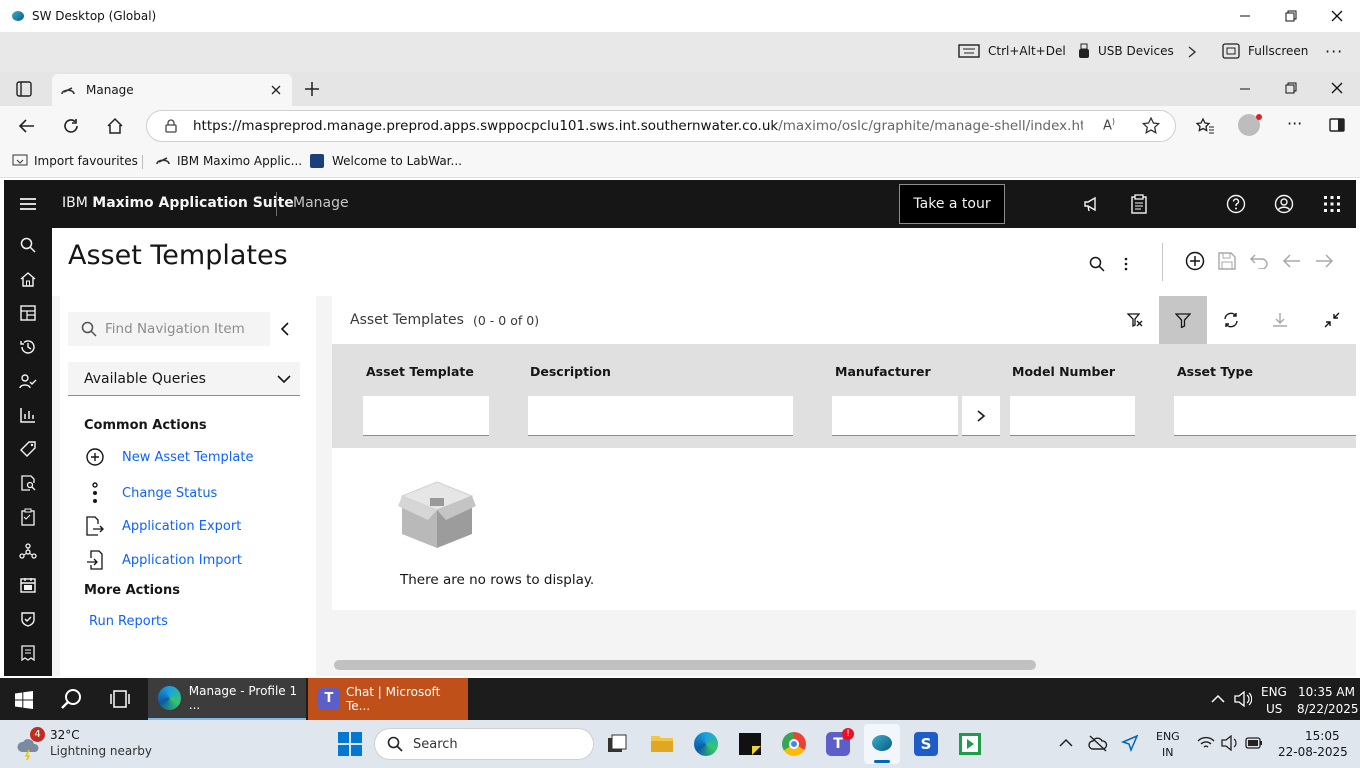 Image resolution: width=1360 pixels, height=768 pixels. What do you see at coordinates (1126, 264) in the screenshot?
I see `overflow-menu-icon` at bounding box center [1126, 264].